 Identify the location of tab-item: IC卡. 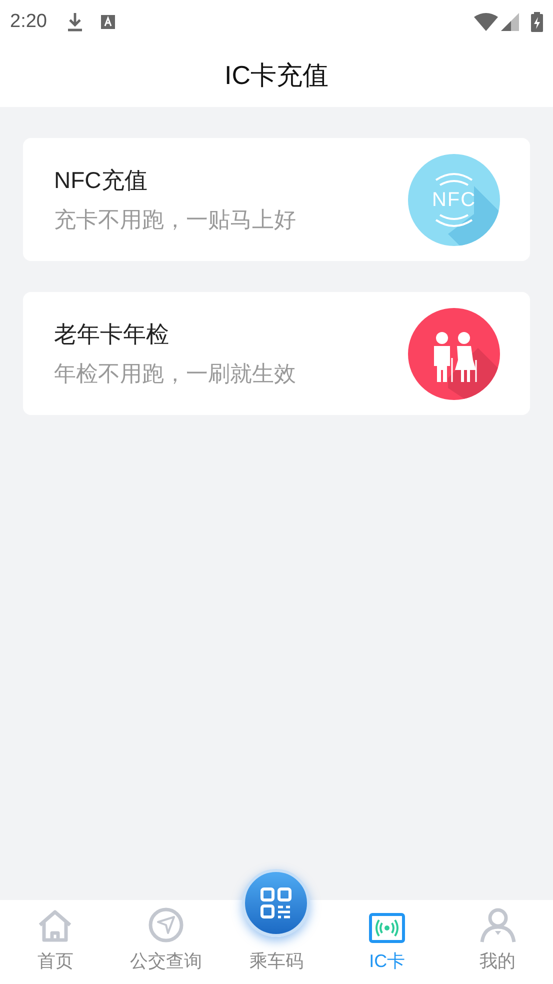
(387, 942).